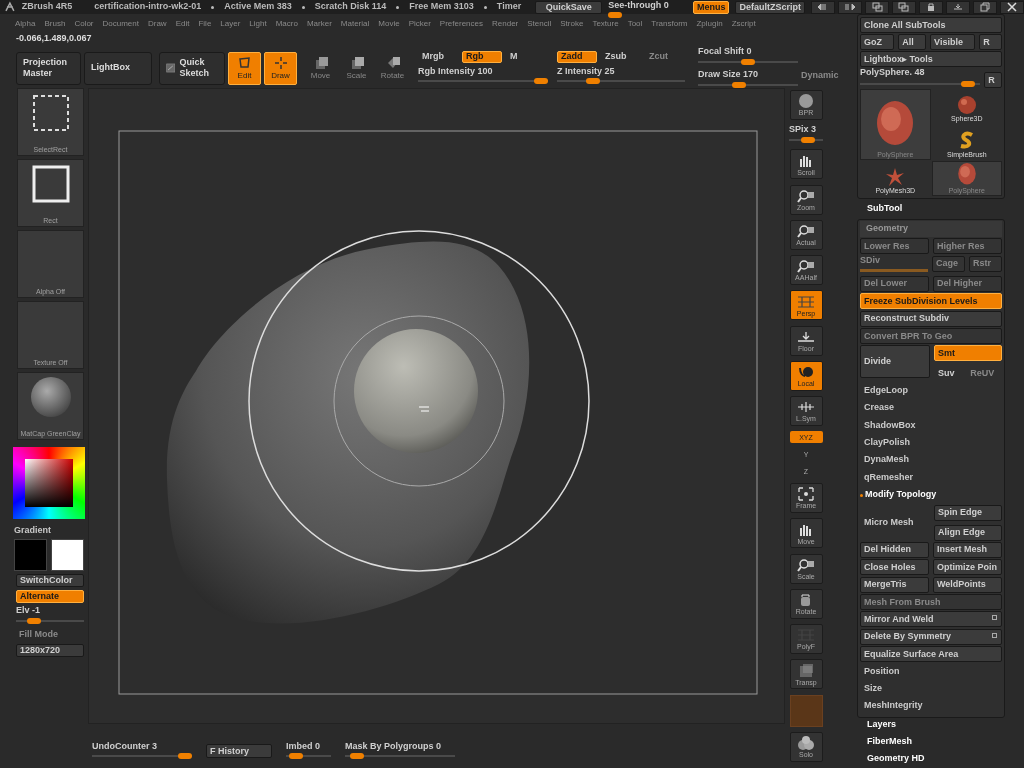  Describe the element at coordinates (931, 706) in the screenshot. I see `subpalette-header: MeshIntegrity` at that location.